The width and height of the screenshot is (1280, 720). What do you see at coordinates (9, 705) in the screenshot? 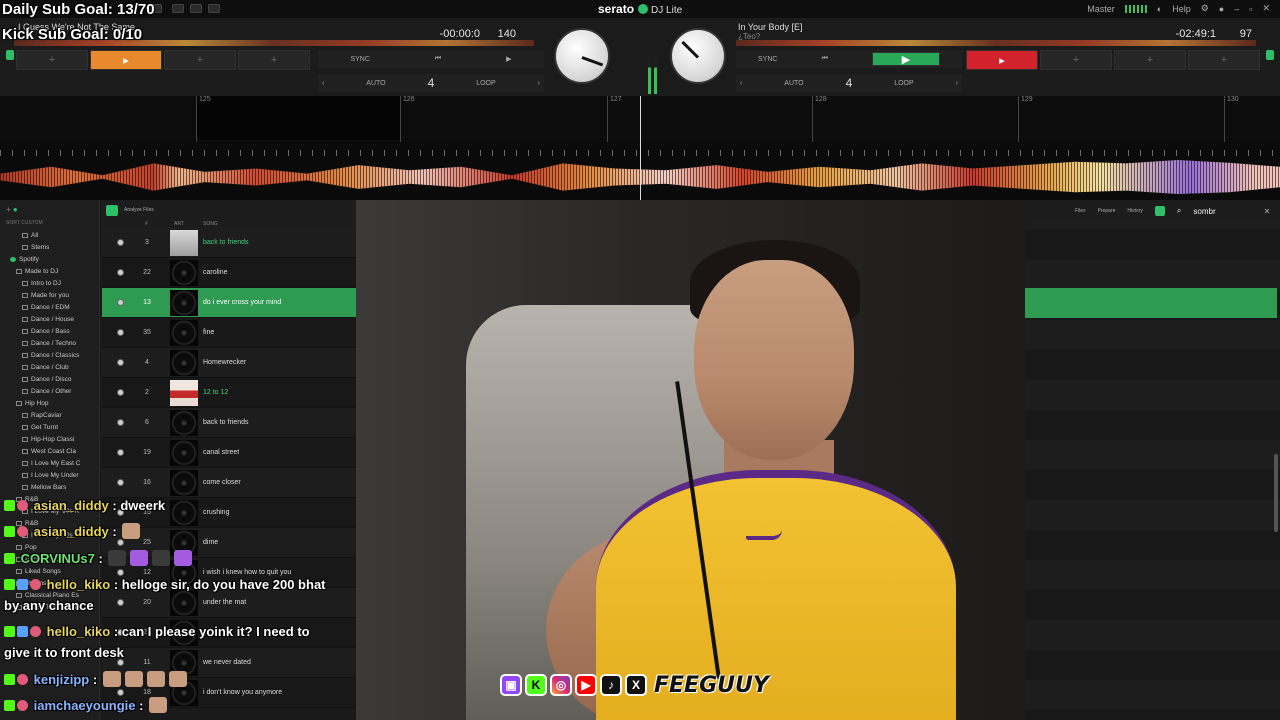
I see `kick-badge-icon` at bounding box center [9, 705].